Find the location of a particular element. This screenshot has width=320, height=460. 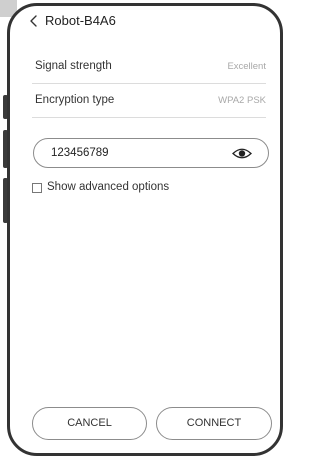

signal-strength-value: Excellent is located at coordinates (246, 66).